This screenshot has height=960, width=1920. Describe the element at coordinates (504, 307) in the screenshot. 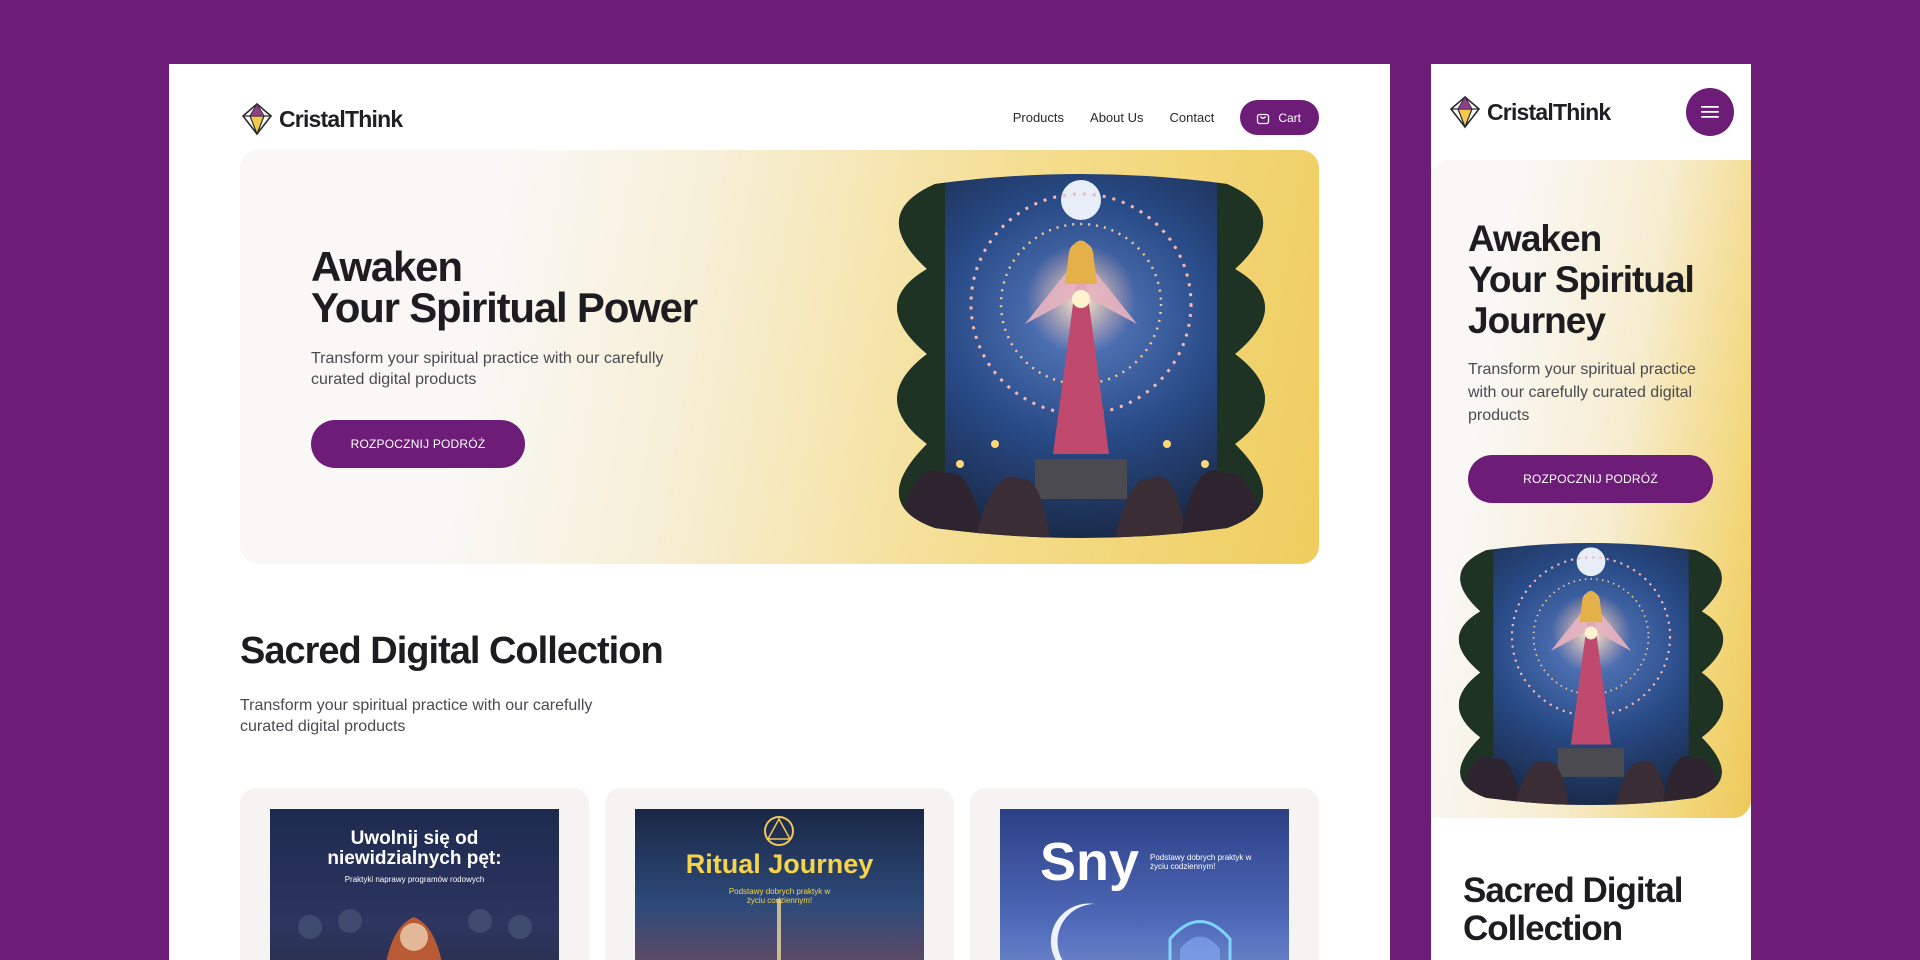

I see `hero-title-line2: Your Spiritual Power` at that location.